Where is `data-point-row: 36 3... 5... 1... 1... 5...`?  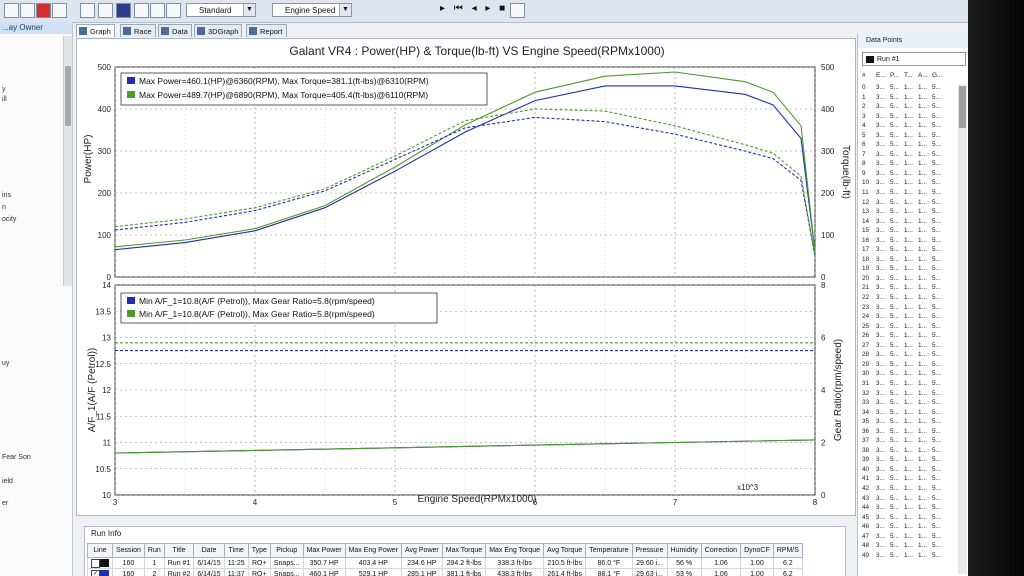 data-point-row: 36 3... 5... 1... 1... 5... is located at coordinates (909, 433).